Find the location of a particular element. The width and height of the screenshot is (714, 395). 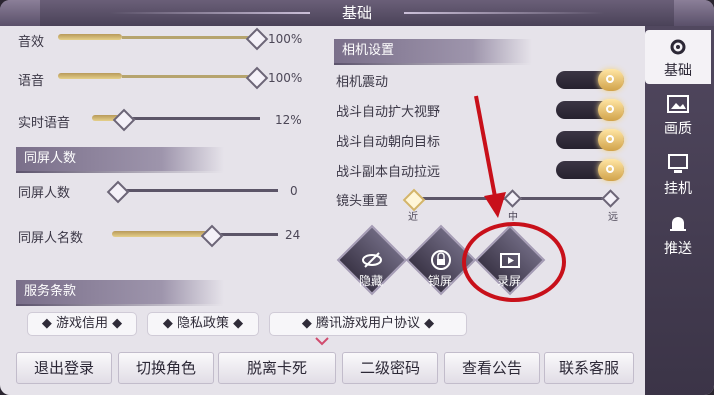

tick-near: 近 is located at coordinates (413, 217).